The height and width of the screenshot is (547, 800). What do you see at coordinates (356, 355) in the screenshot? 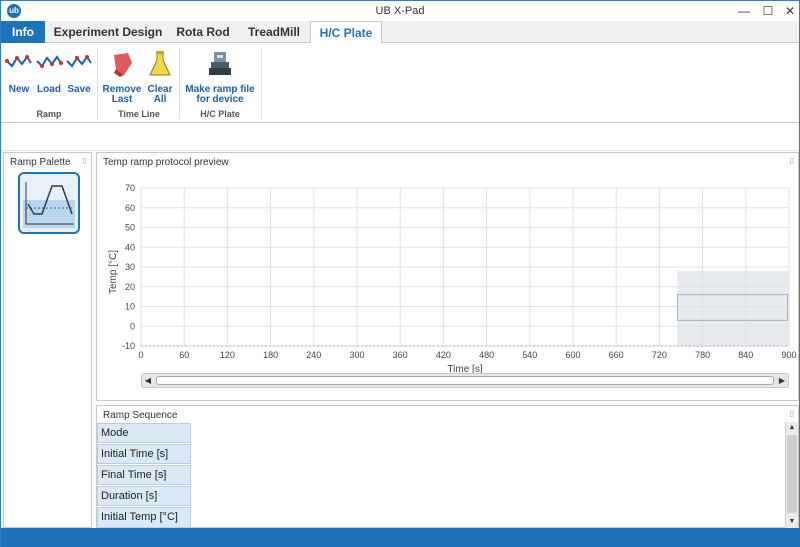
I see `x-tick-label: 300` at bounding box center [356, 355].